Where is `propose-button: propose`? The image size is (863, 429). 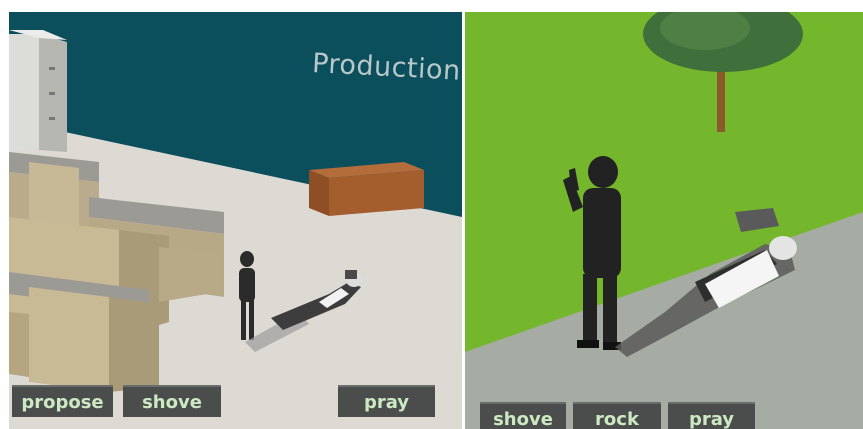 propose-button: propose is located at coordinates (62, 401).